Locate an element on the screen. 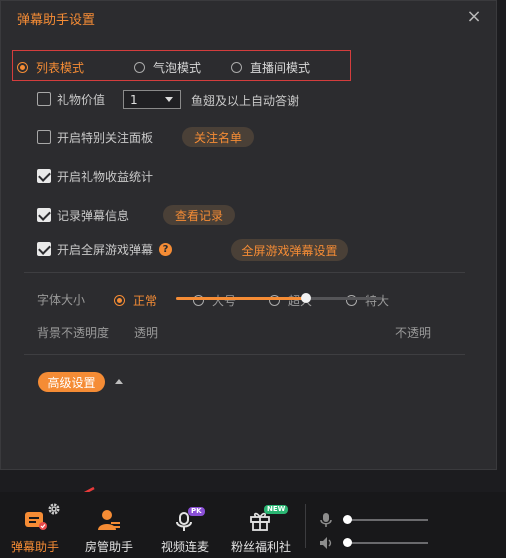 The width and height of the screenshot is (506, 558). font-label-large: 大号 is located at coordinates (224, 301).